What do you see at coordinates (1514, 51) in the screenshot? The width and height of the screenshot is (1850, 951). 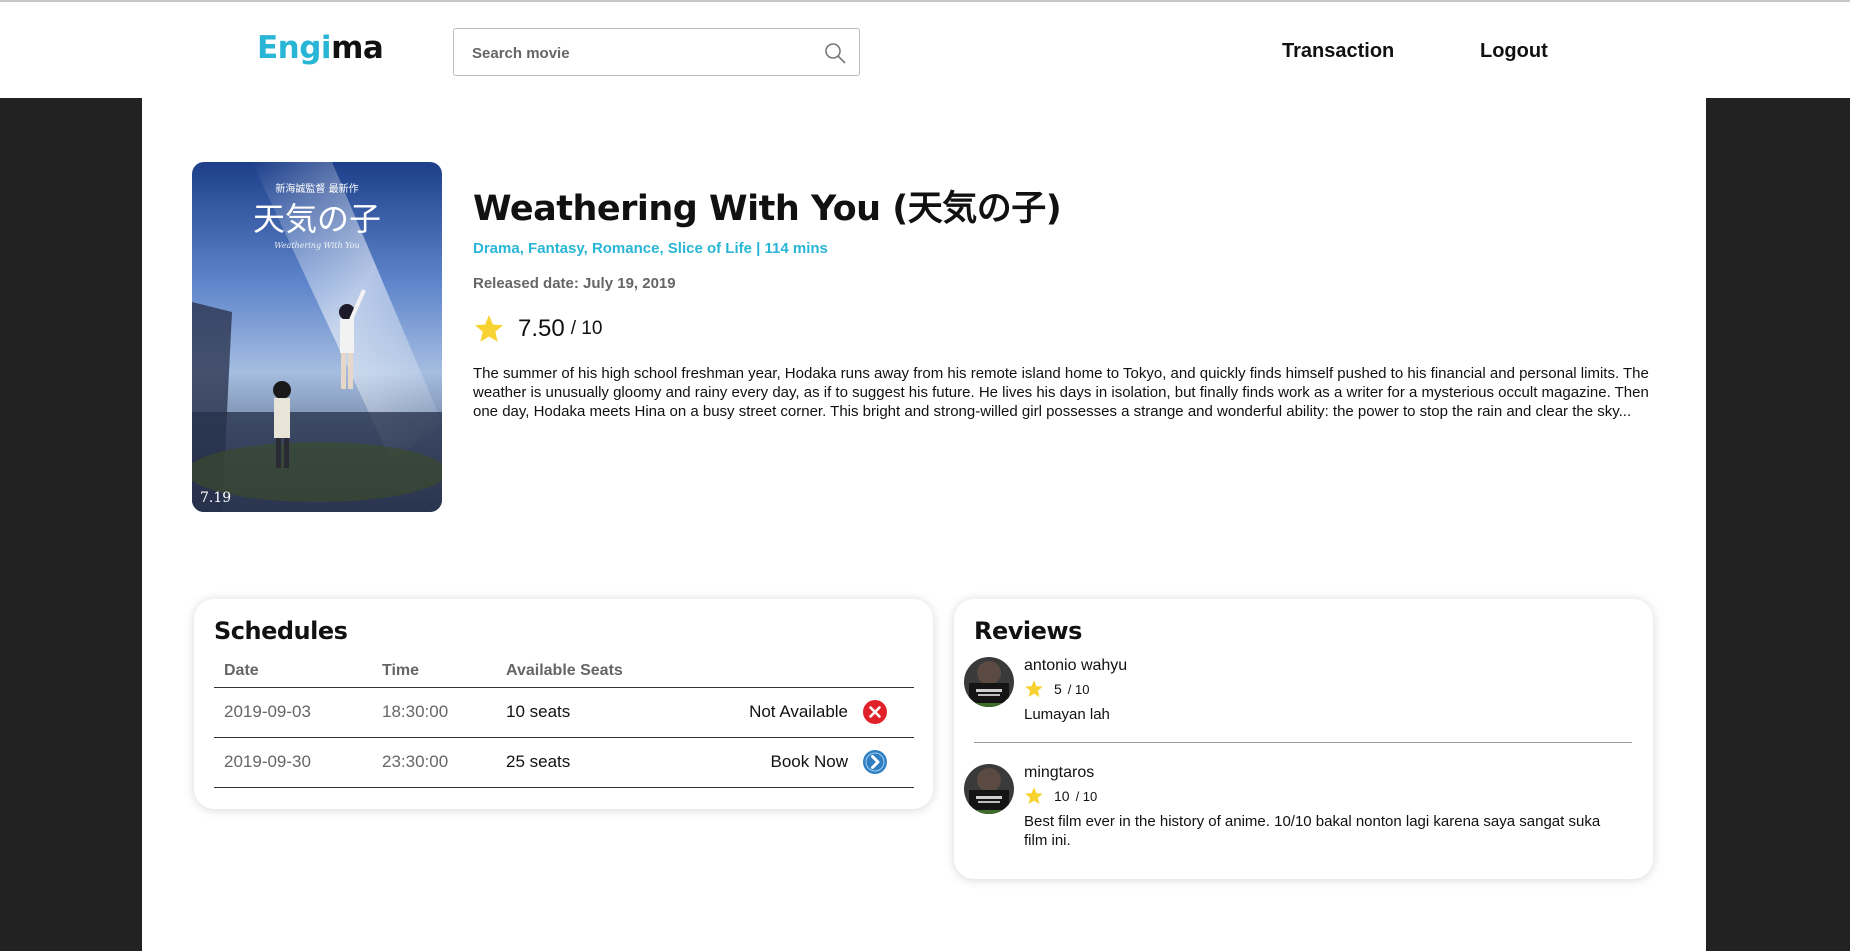 I see `nav-logout: Logout` at bounding box center [1514, 51].